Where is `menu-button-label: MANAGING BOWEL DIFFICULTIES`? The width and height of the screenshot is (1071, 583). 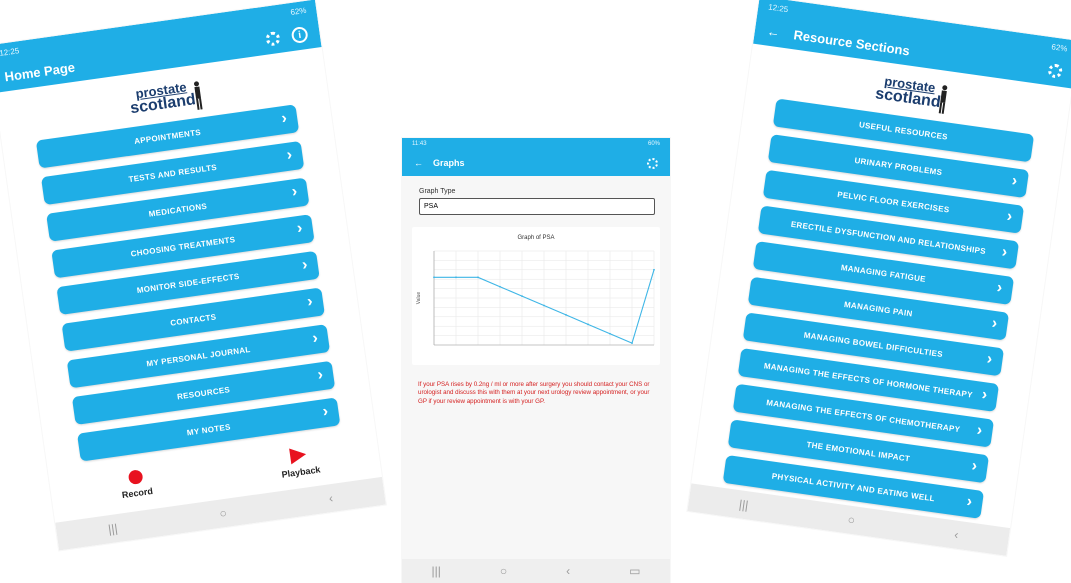
menu-button-label: MANAGING BOWEL DIFFICULTIES is located at coordinates (873, 344).